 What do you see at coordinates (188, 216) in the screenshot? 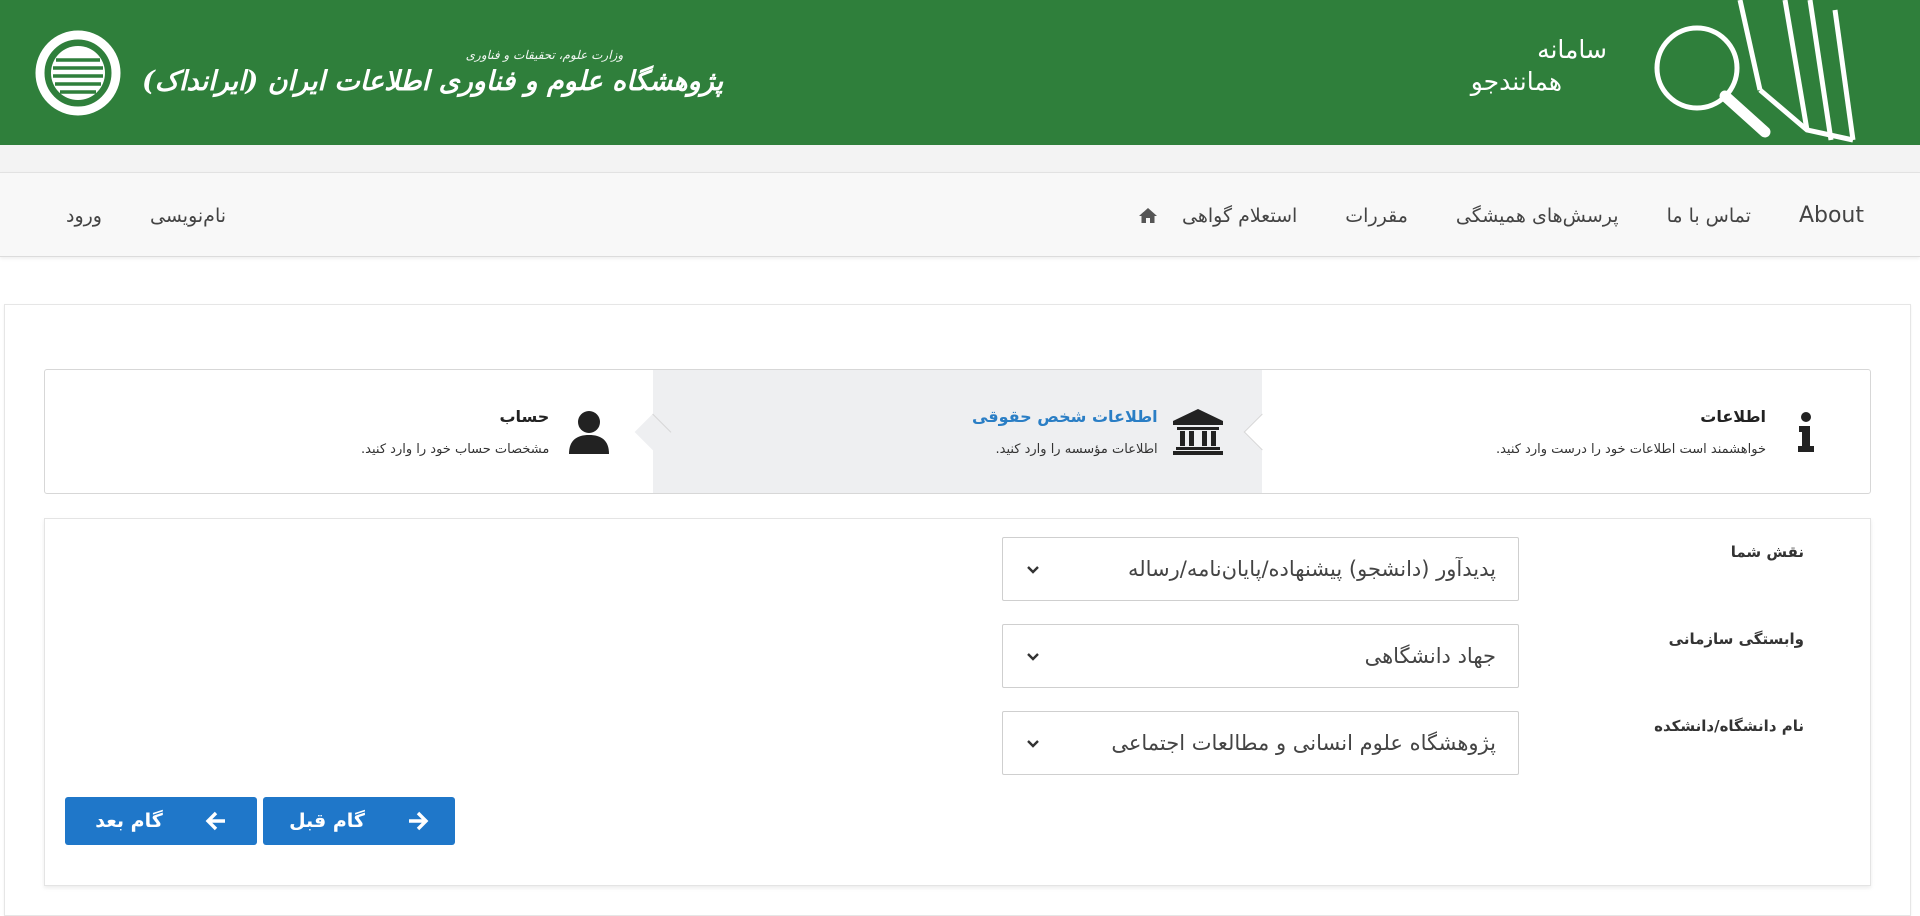
I see `register-link: نام‌نویسی` at bounding box center [188, 216].